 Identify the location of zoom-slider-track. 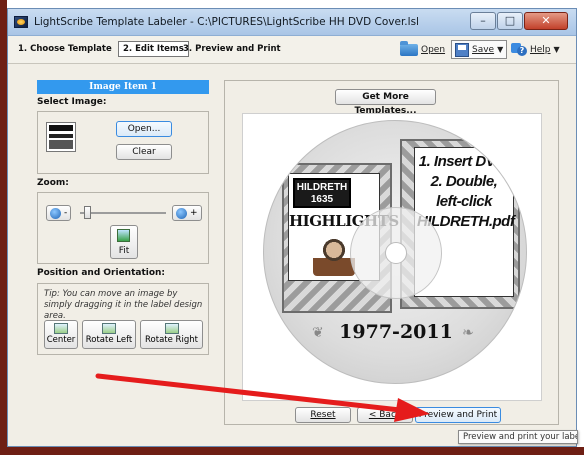
(123, 213).